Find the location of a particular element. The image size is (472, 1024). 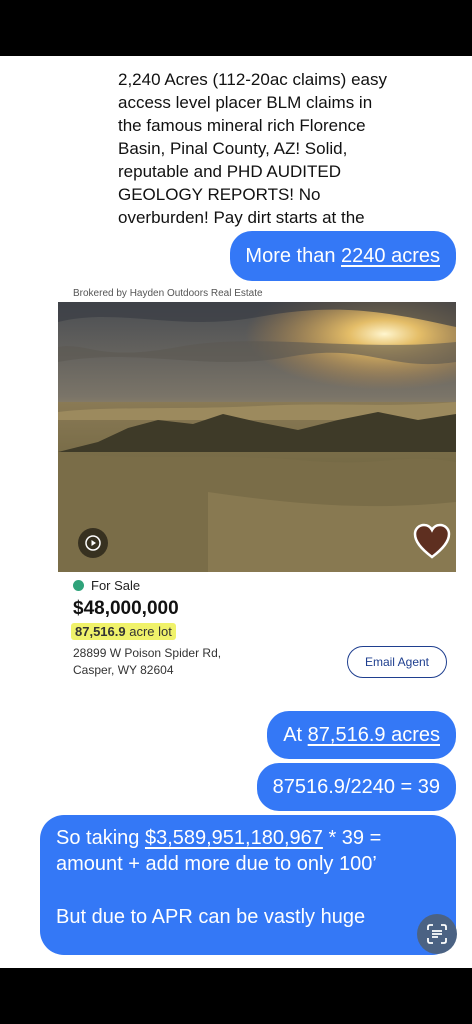

play-video-button is located at coordinates (93, 543).